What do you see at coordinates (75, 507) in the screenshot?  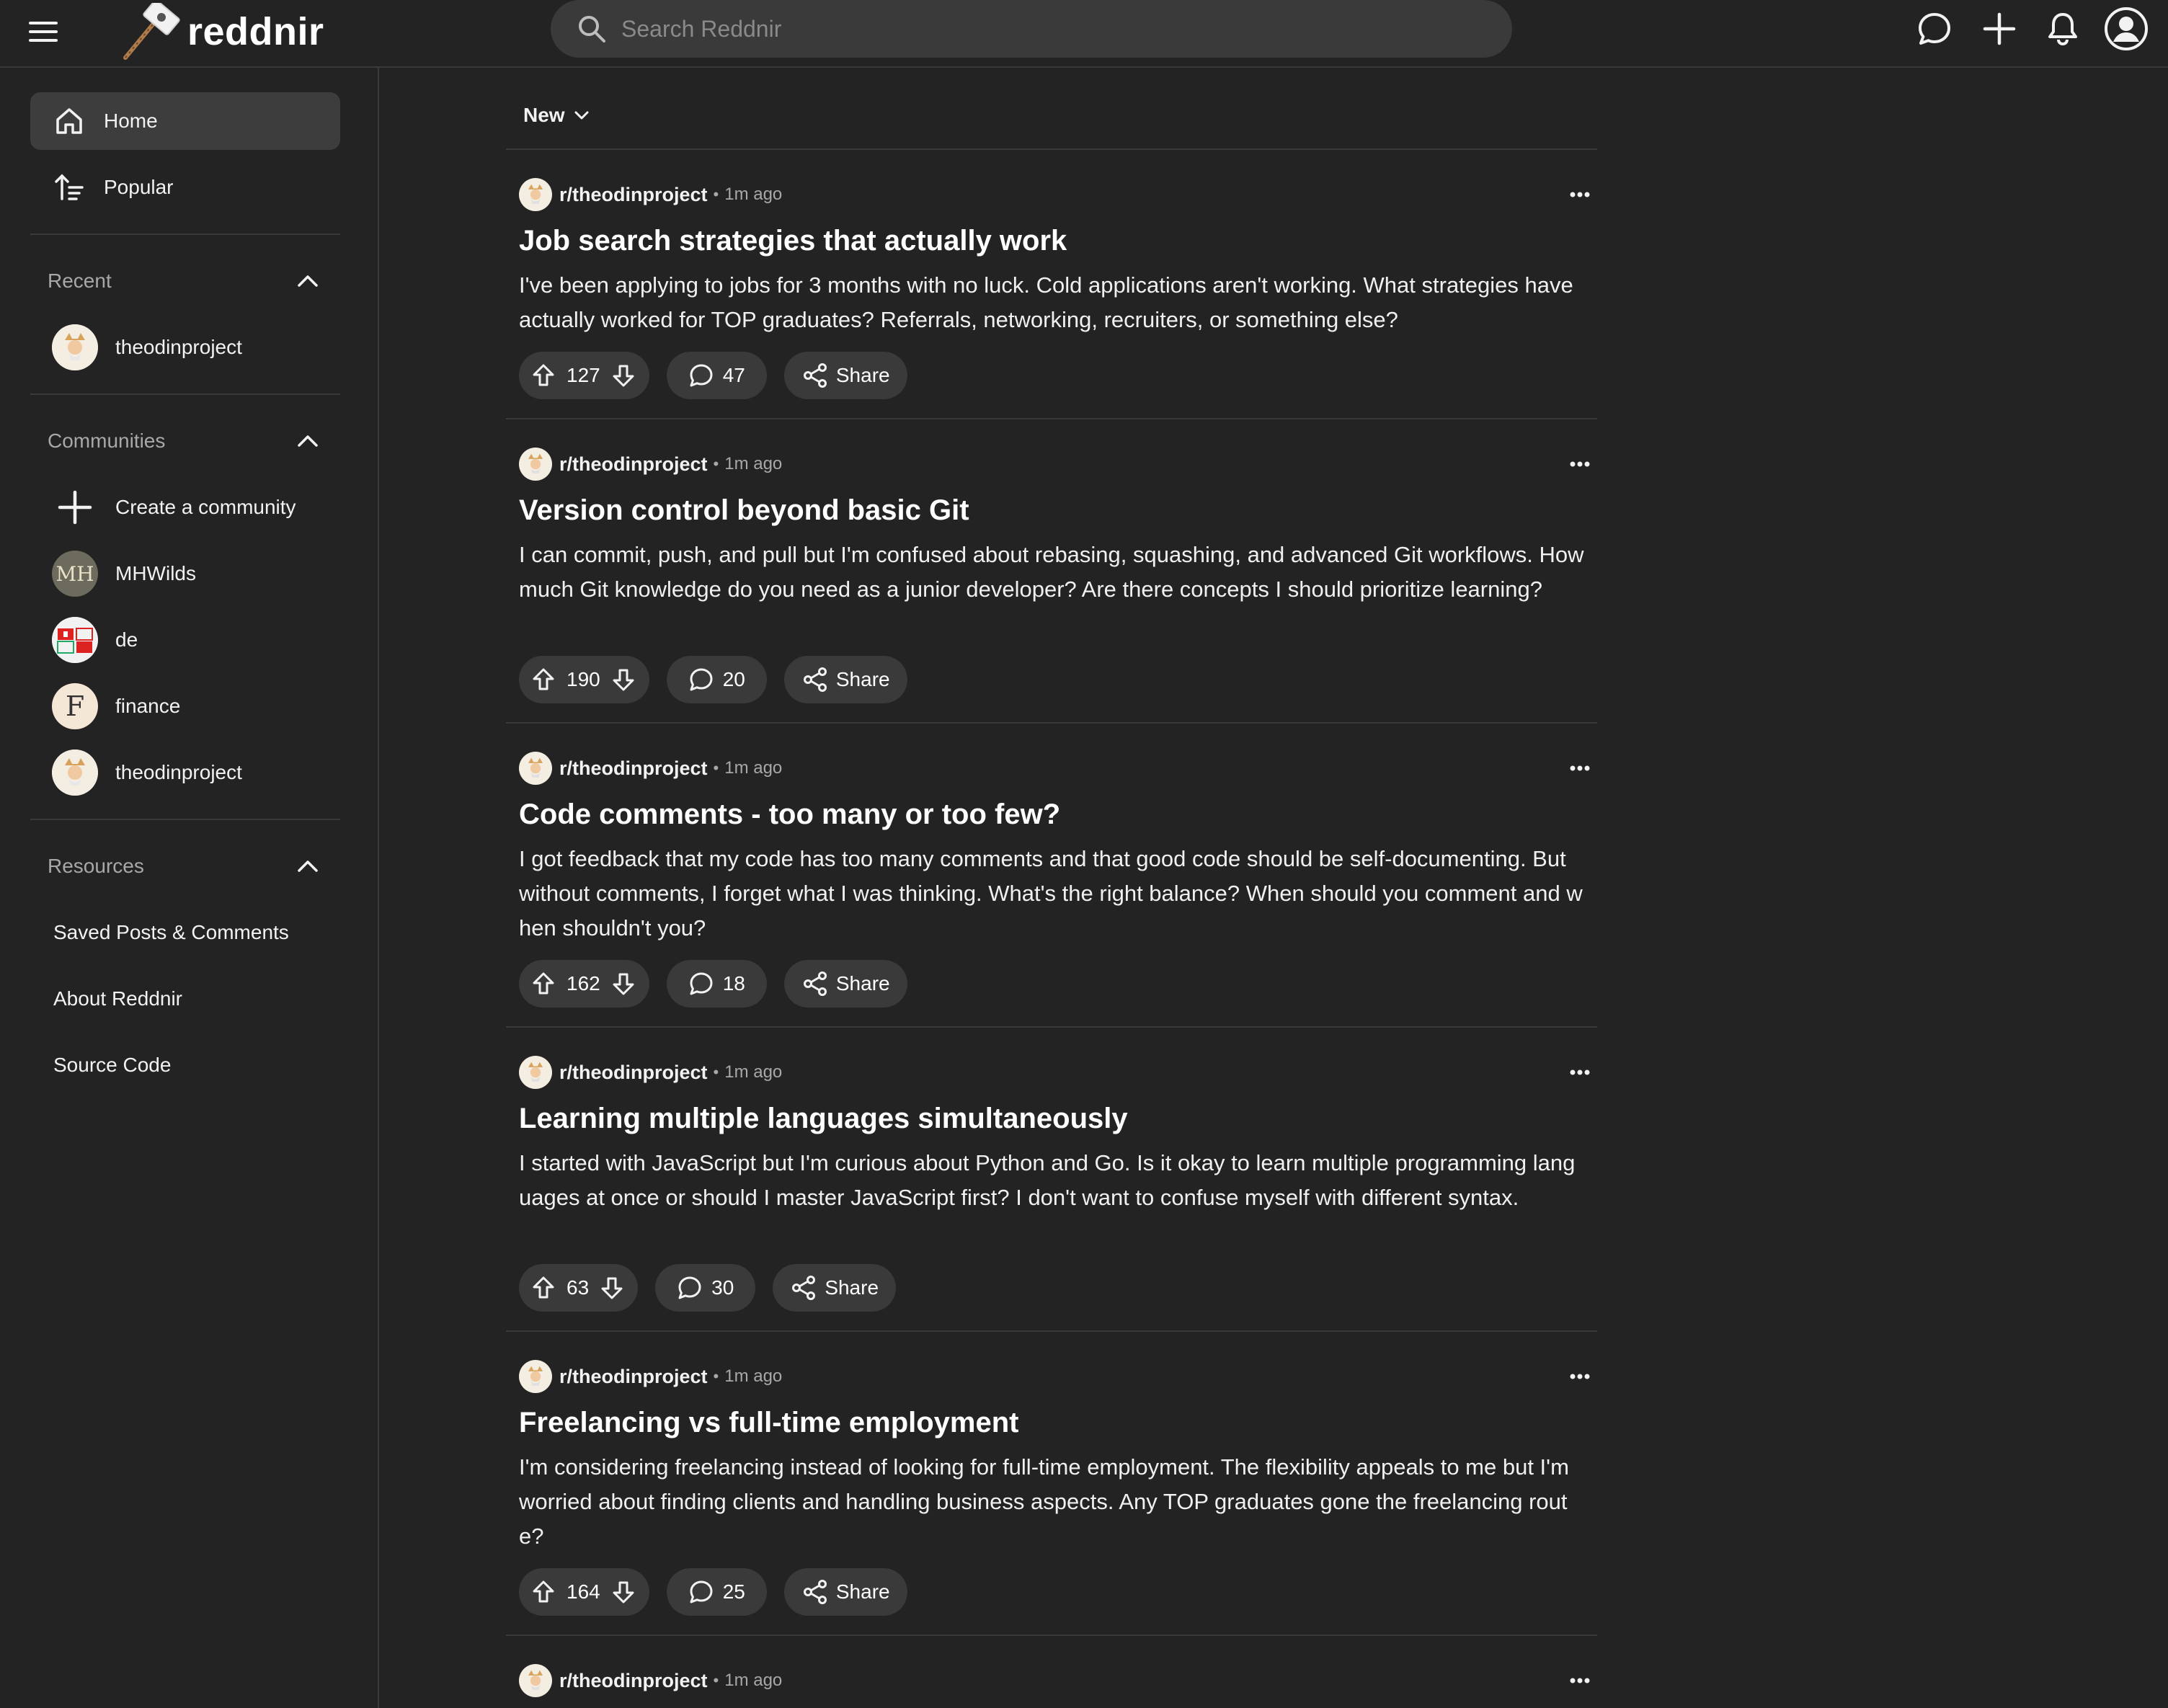 I see `plus-icon` at bounding box center [75, 507].